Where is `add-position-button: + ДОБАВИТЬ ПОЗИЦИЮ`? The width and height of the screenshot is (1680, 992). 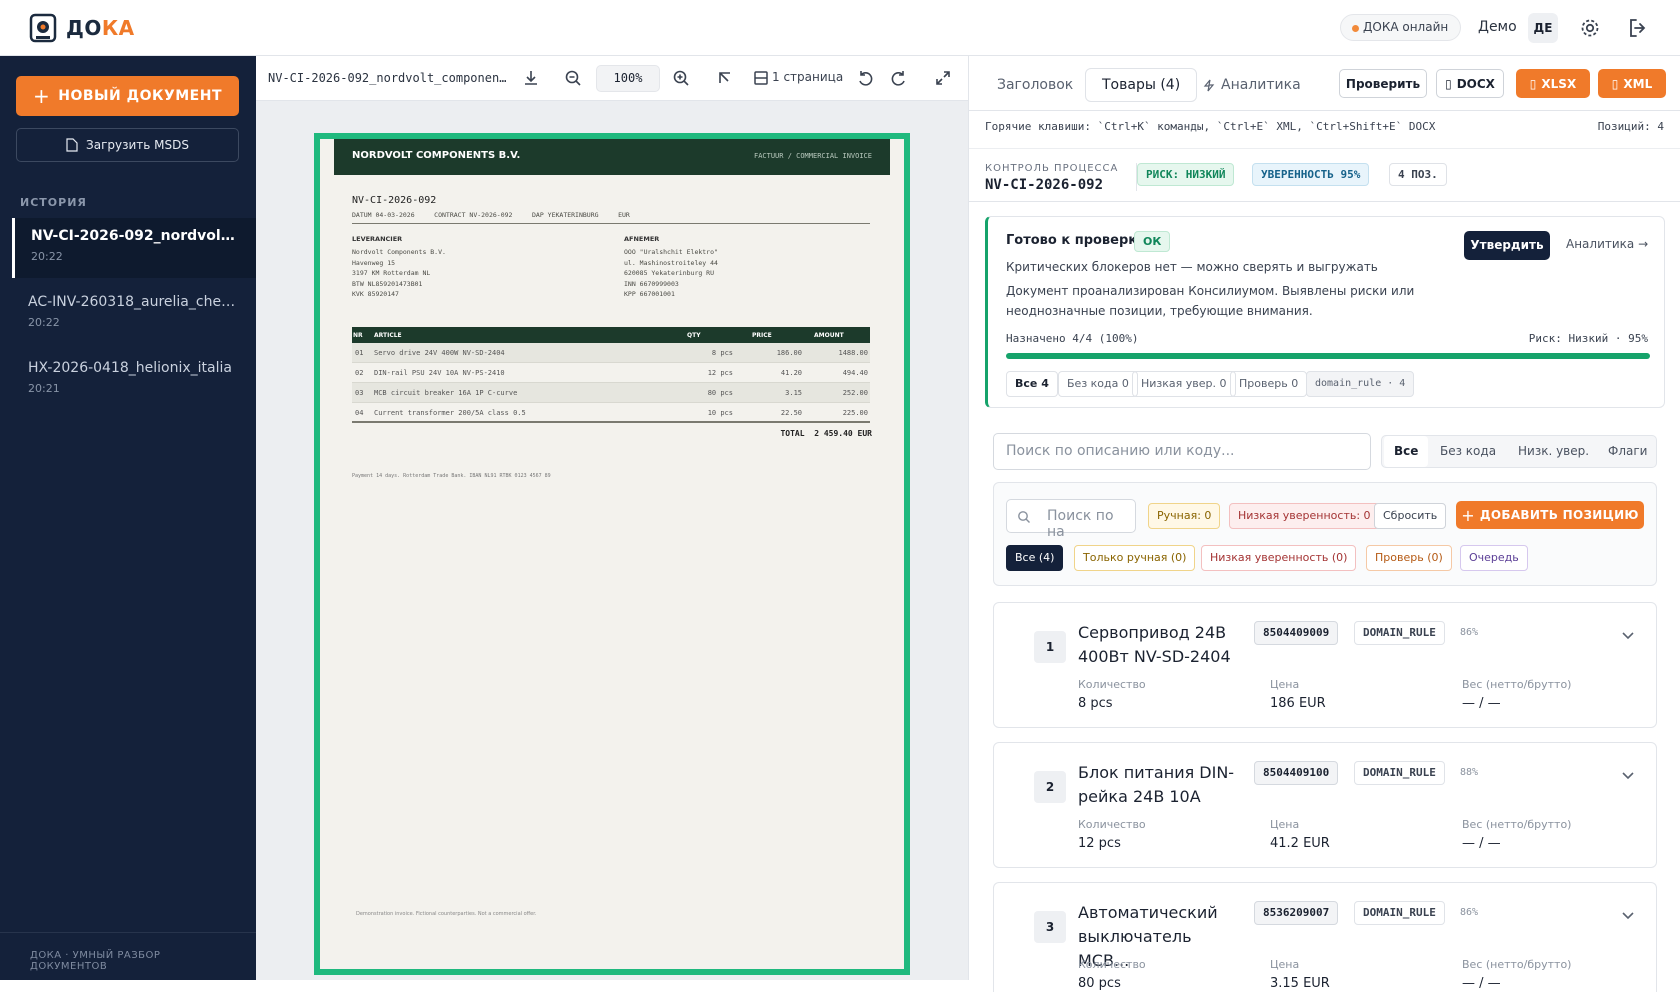
add-position-button: + ДОБАВИТЬ ПОЗИЦИЮ is located at coordinates (1550, 515).